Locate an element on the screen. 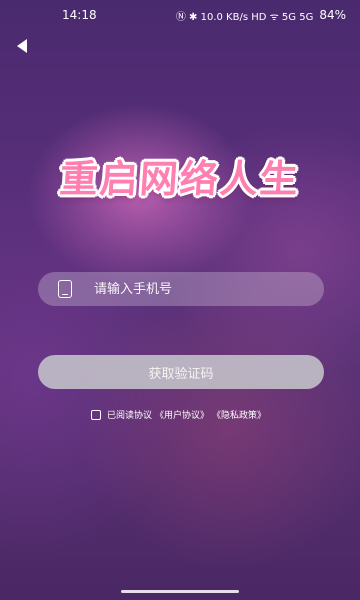 The height and width of the screenshot is (600, 360). agreement-checkbox is located at coordinates (95, 414).